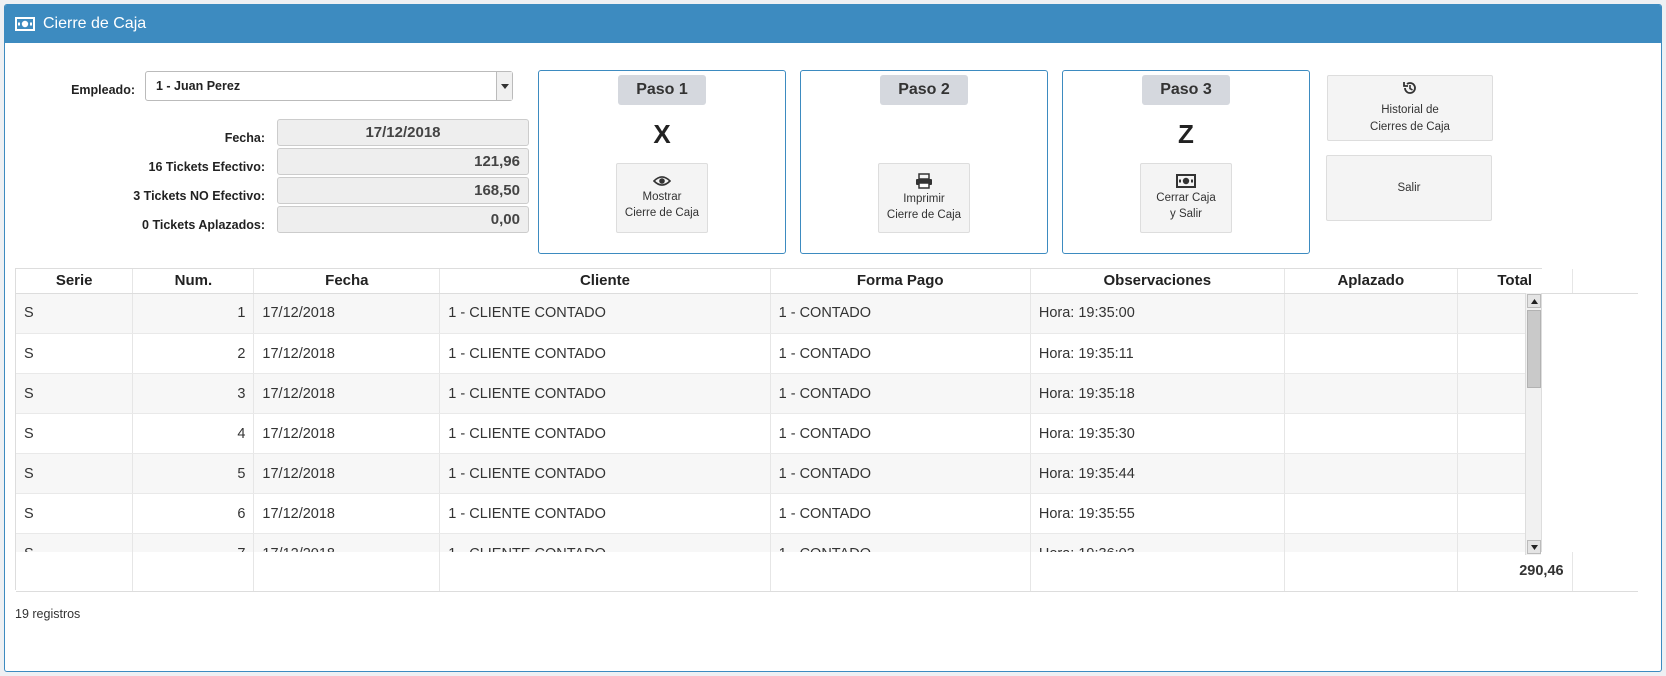 This screenshot has height=676, width=1666. Describe the element at coordinates (662, 181) in the screenshot. I see `eye-icon` at that location.